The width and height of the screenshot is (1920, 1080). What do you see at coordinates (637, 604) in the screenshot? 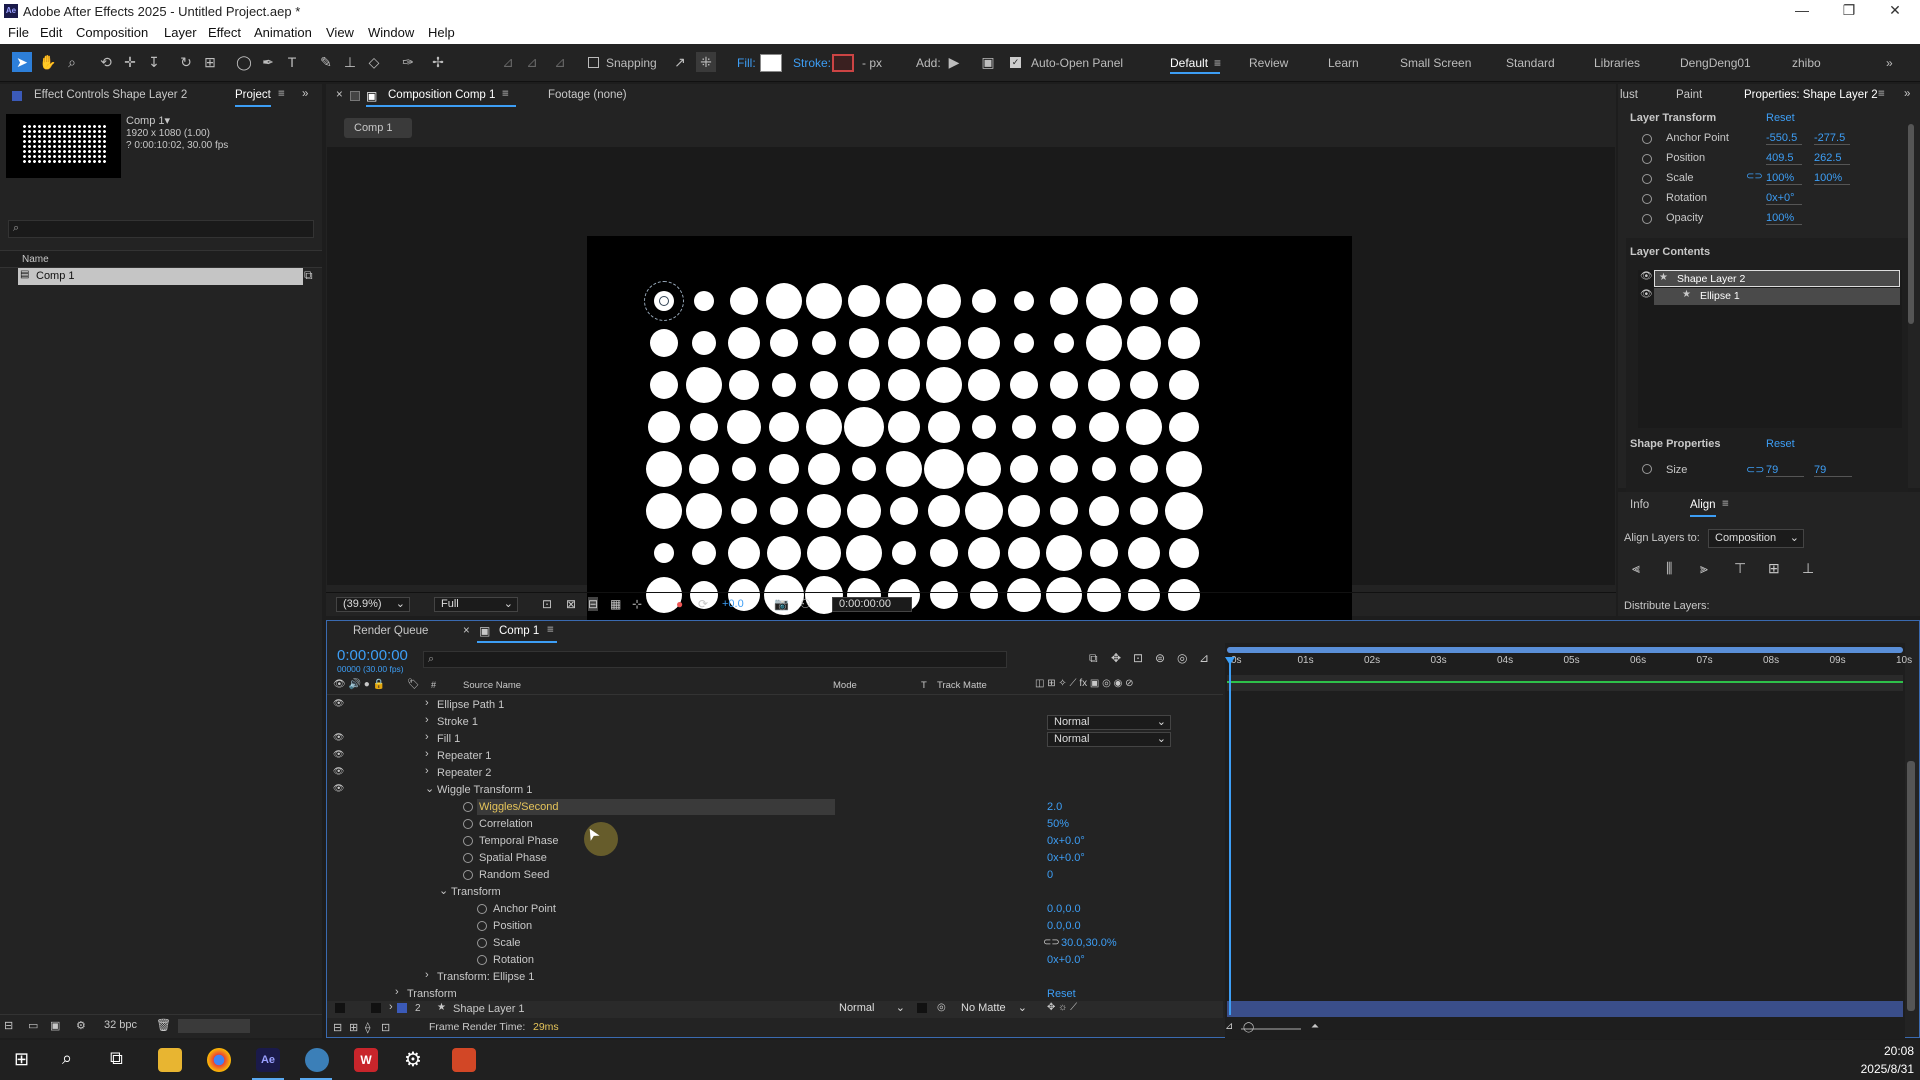
I see `view-options-icon: ⊹` at bounding box center [637, 604].